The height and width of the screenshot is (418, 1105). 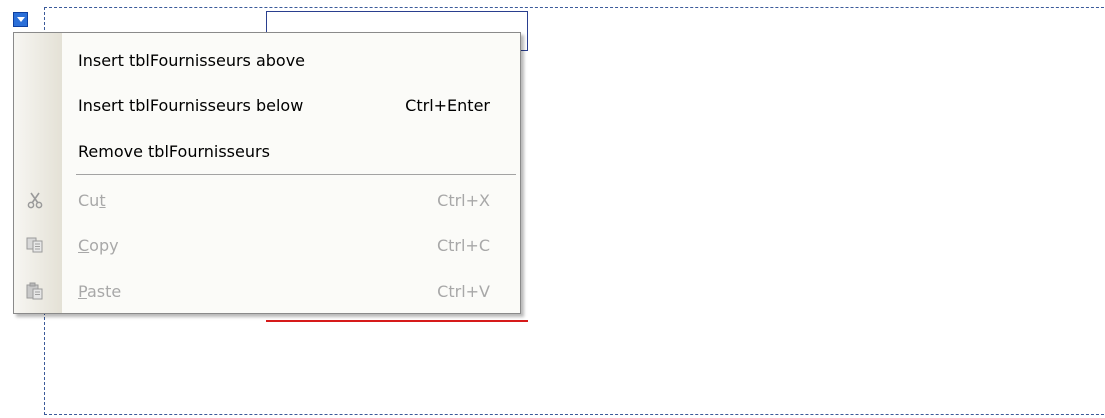 What do you see at coordinates (267, 245) in the screenshot?
I see `menu-item-copy: Copy Ctrl+C` at bounding box center [267, 245].